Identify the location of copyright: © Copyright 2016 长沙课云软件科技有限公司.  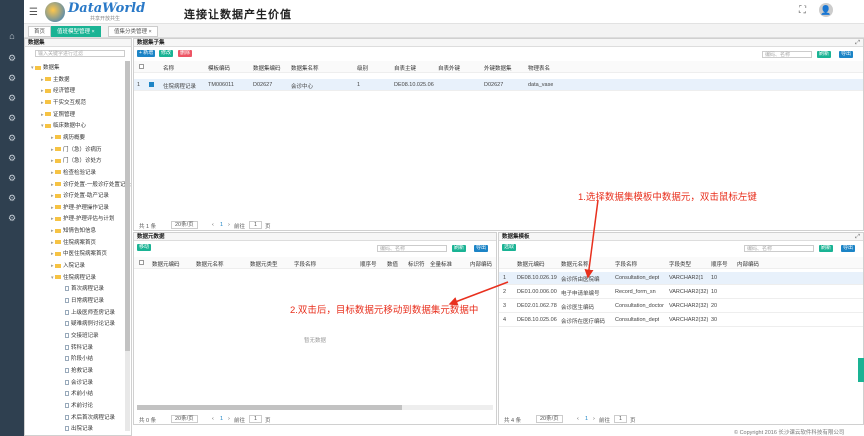
(789, 433).